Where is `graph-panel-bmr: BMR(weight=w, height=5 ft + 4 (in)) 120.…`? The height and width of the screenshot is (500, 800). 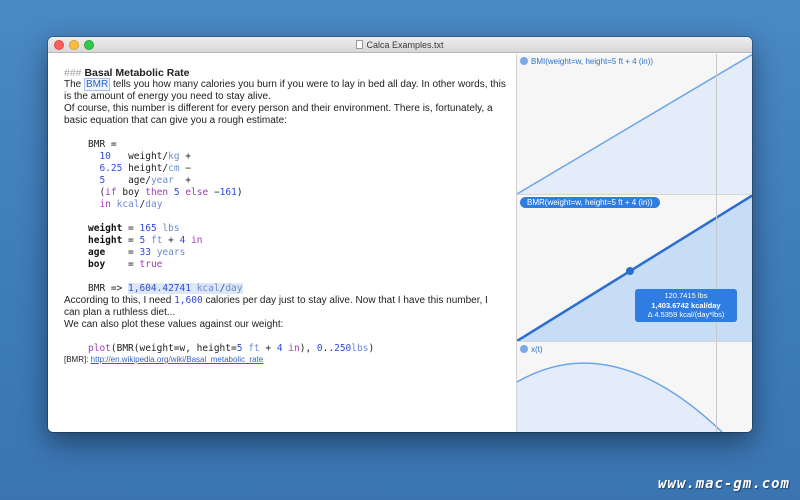
graph-panel-bmr: BMR(weight=w, height=5 ft + 4 (in)) 120.… is located at coordinates (634, 268).